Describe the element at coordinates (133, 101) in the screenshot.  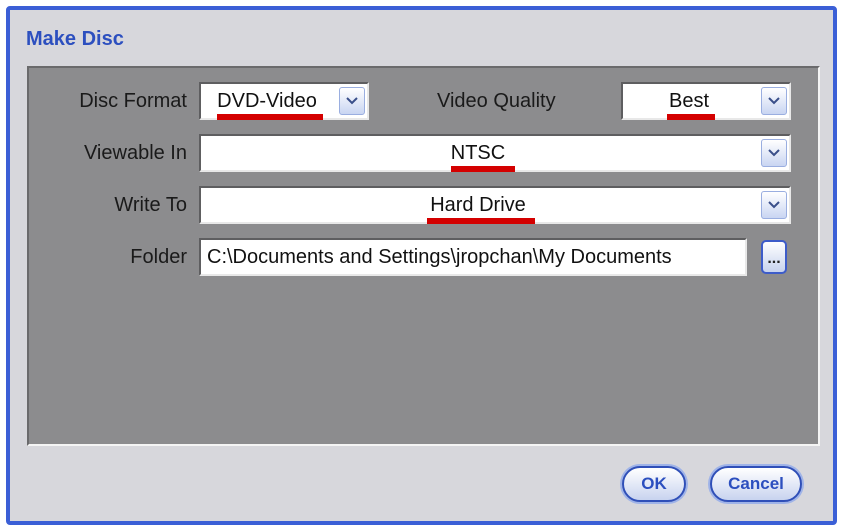
I see `disc-format-label: Disc Format` at that location.